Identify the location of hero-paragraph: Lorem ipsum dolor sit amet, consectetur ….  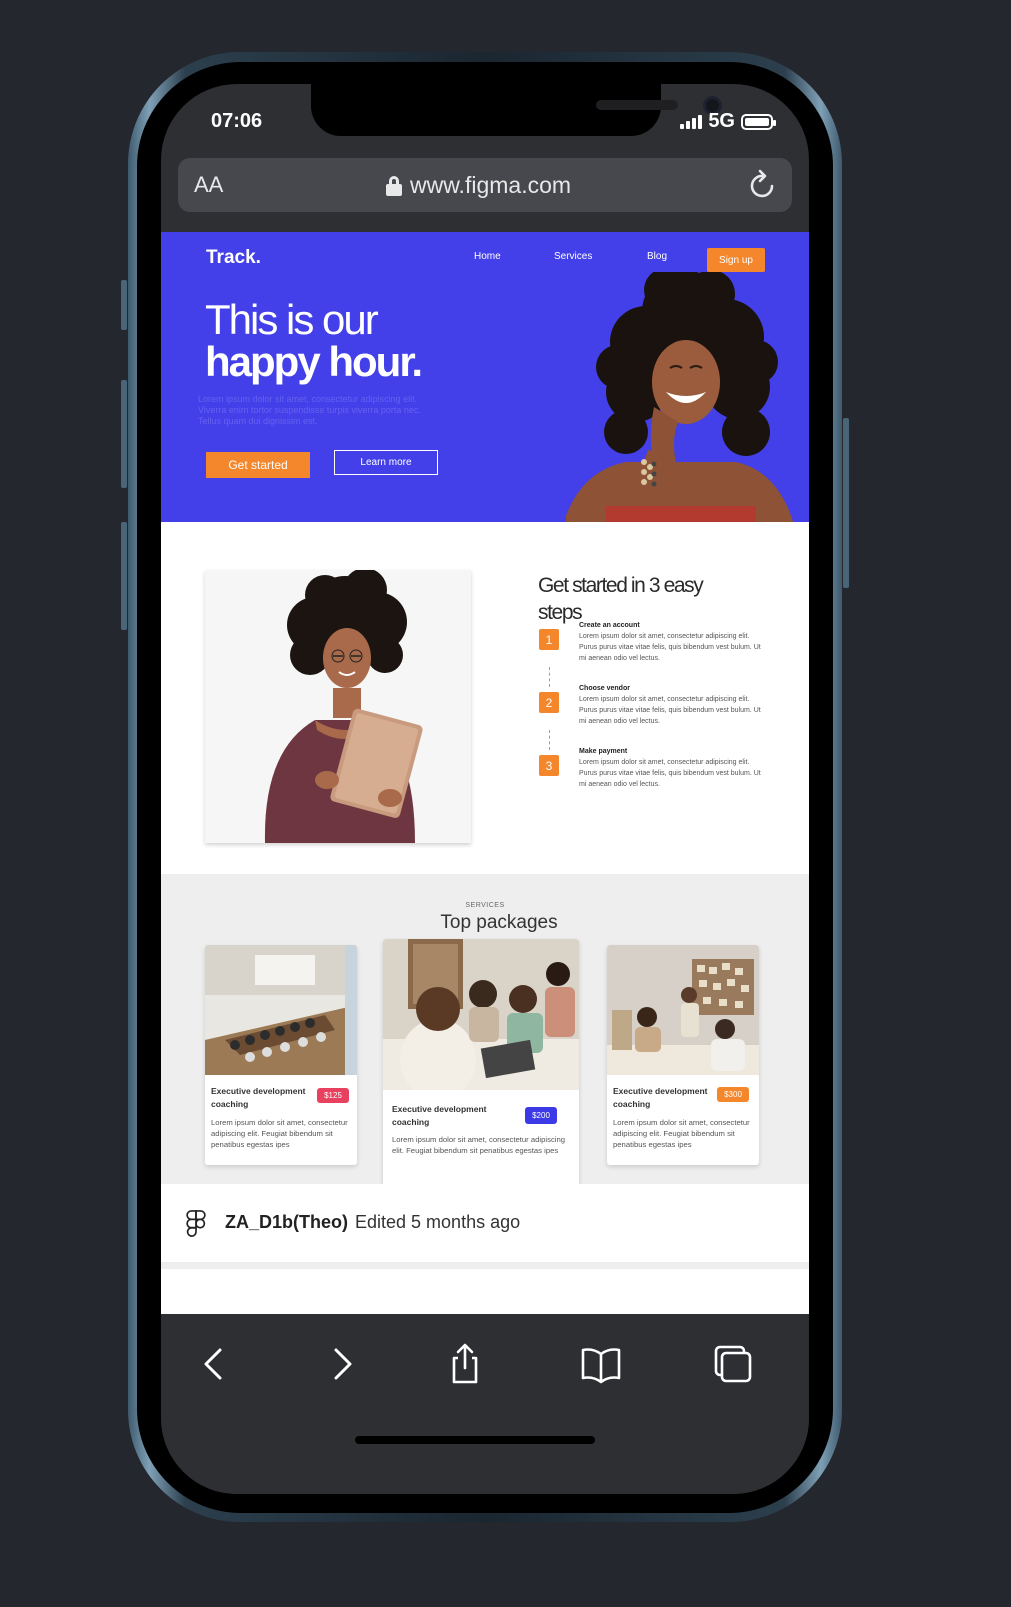
(309, 410).